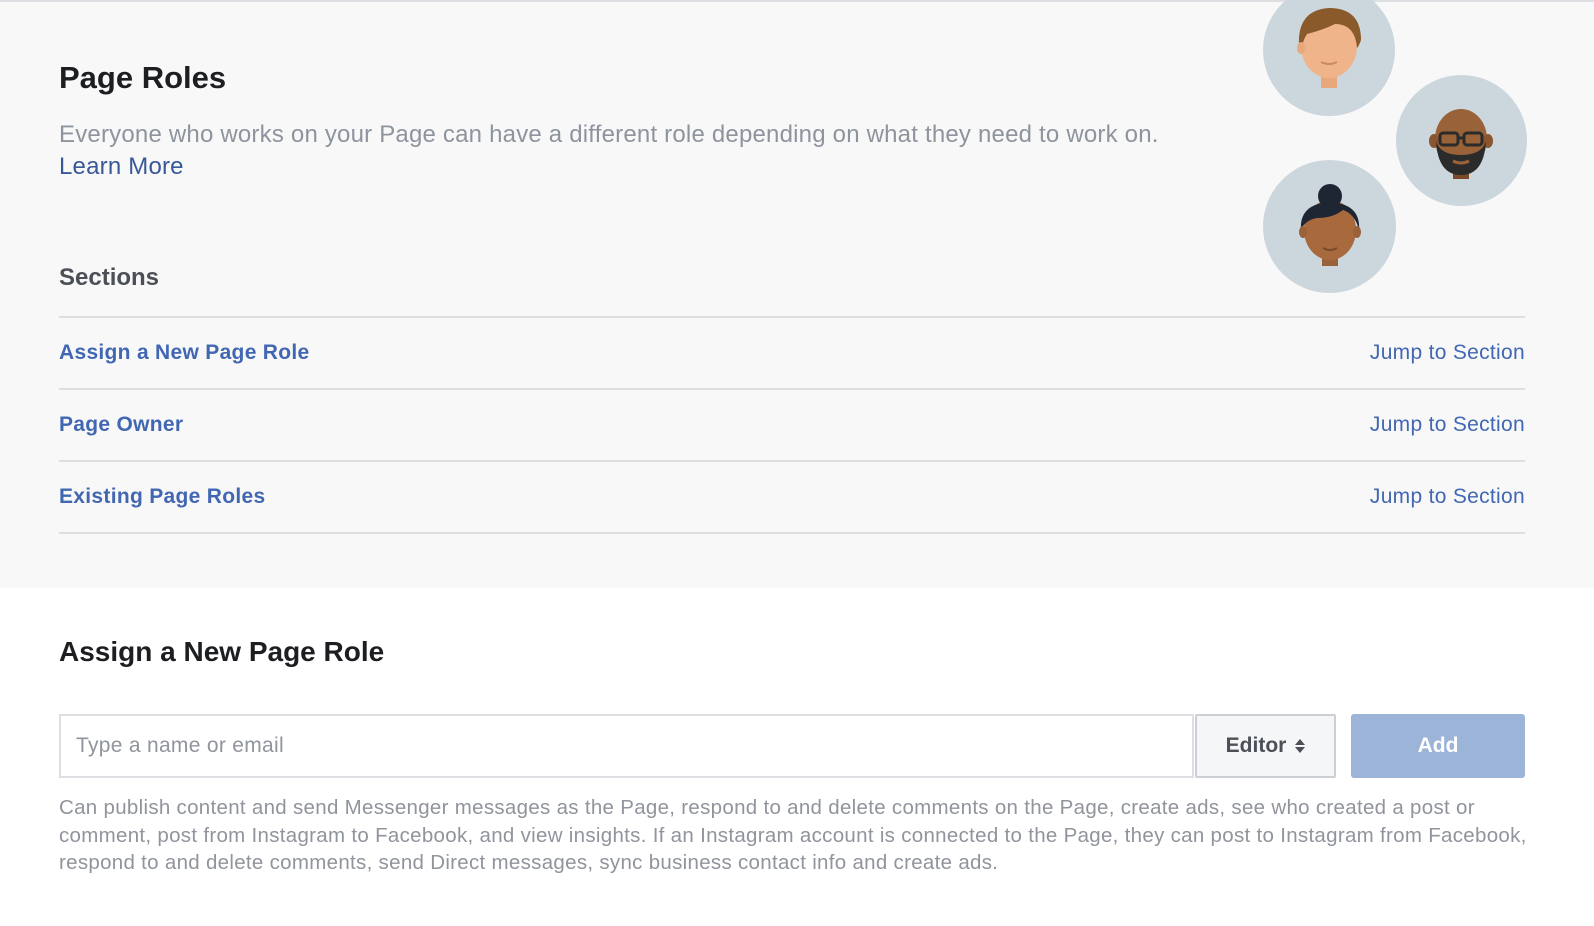 The image size is (1594, 926). I want to click on role-select-value: Editor, so click(1256, 745).